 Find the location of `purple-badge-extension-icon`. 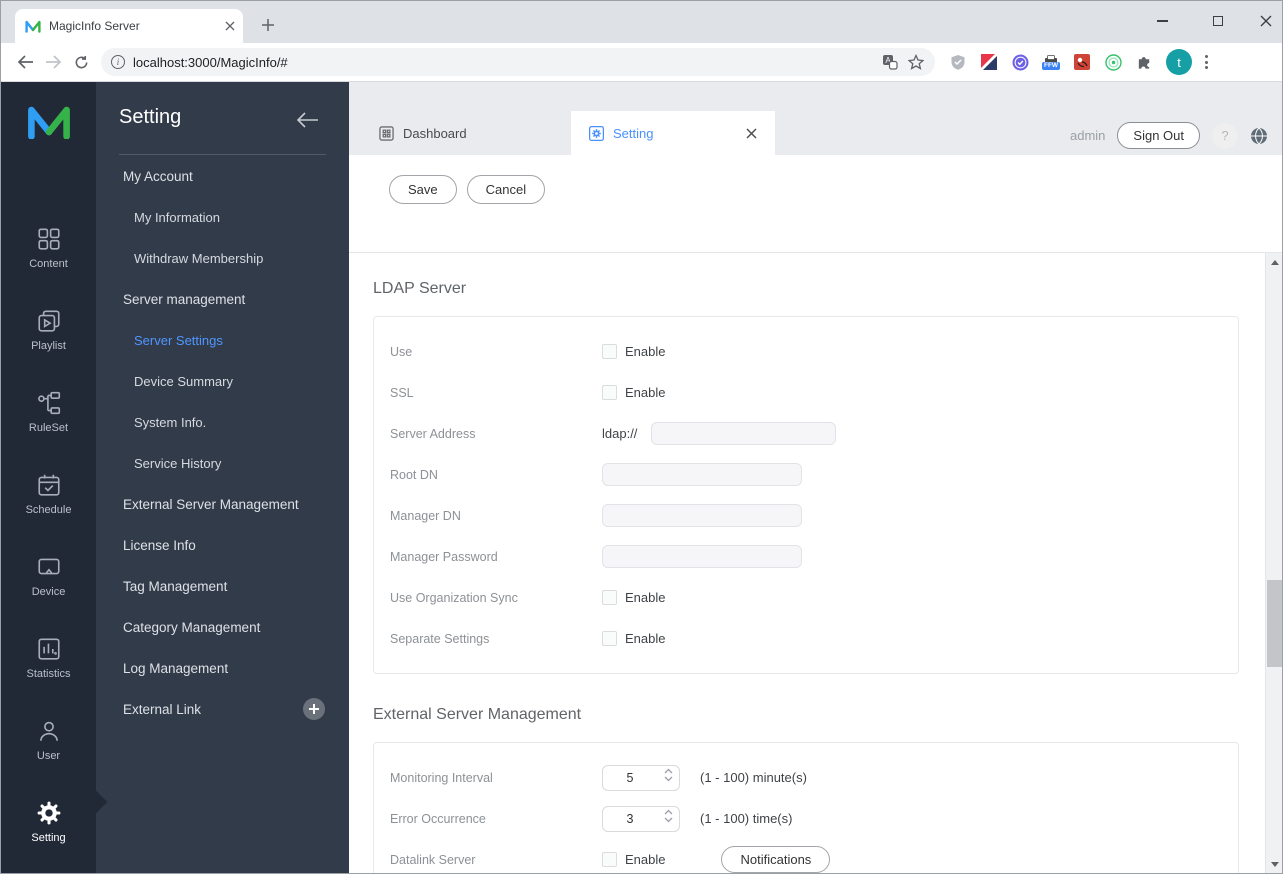

purple-badge-extension-icon is located at coordinates (1020, 62).